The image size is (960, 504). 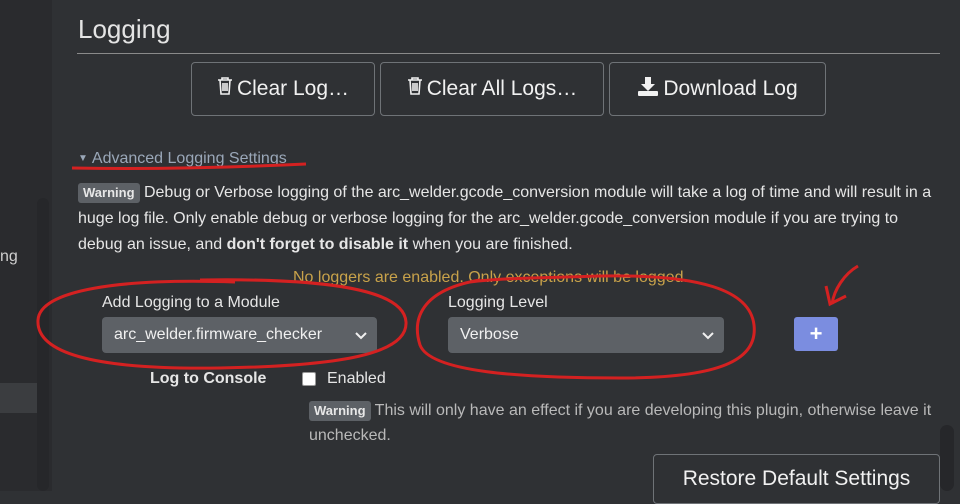 I want to click on module-select: arc_welder.firmware_checker, so click(x=239, y=335).